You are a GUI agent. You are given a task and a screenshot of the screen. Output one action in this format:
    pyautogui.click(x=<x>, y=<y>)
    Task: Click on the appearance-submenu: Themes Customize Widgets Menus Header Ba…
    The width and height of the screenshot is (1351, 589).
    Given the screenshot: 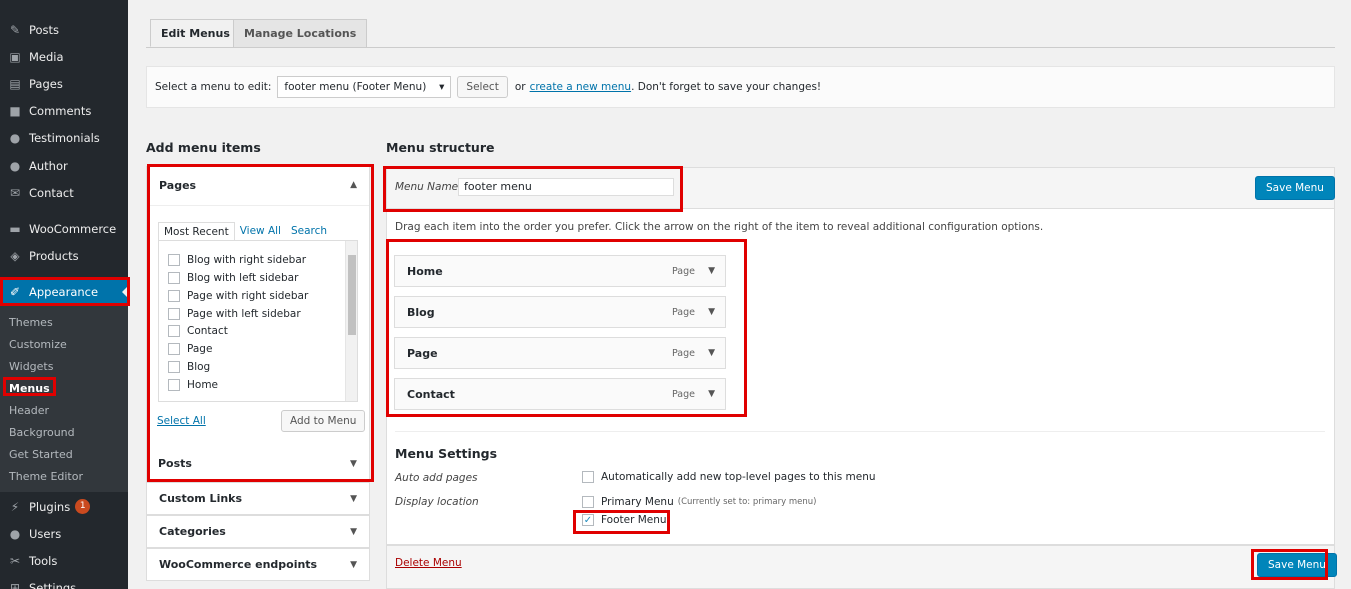 What is the action you would take?
    pyautogui.click(x=64, y=398)
    